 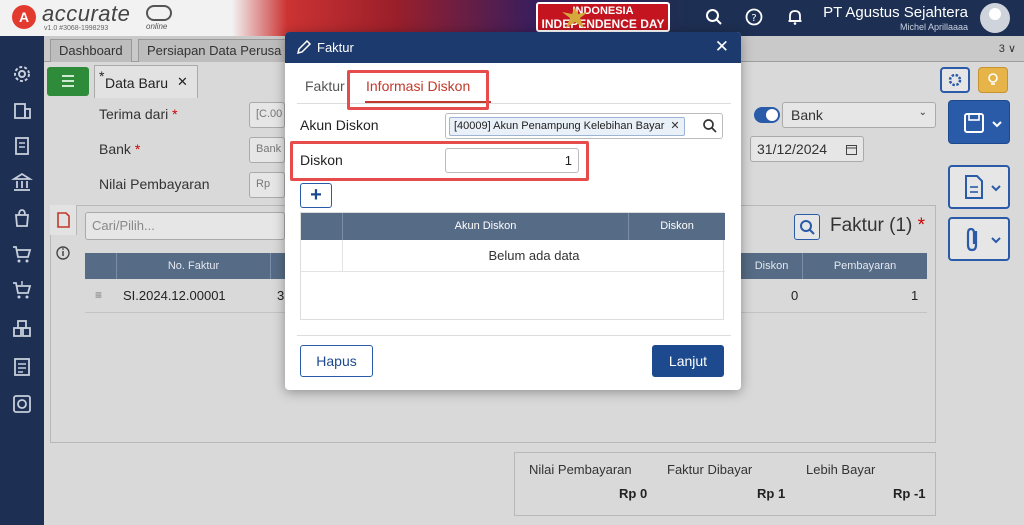 I want to click on save-button, so click(x=979, y=122).